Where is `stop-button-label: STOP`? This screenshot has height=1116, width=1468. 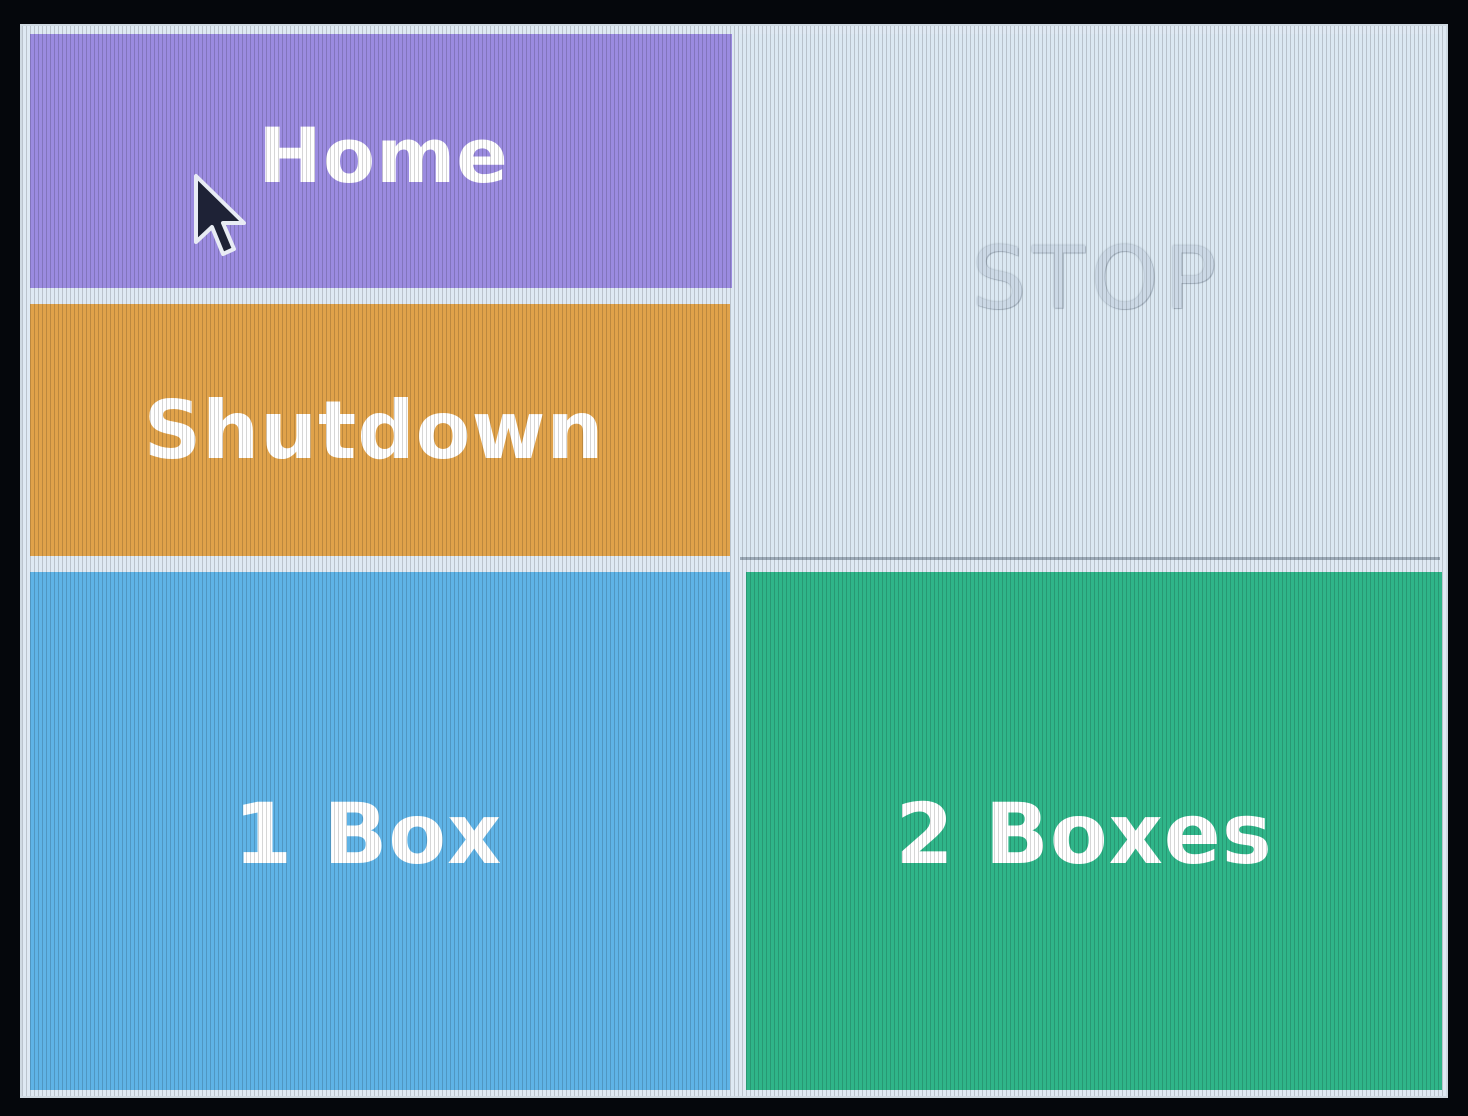 stop-button-label: STOP is located at coordinates (1097, 278).